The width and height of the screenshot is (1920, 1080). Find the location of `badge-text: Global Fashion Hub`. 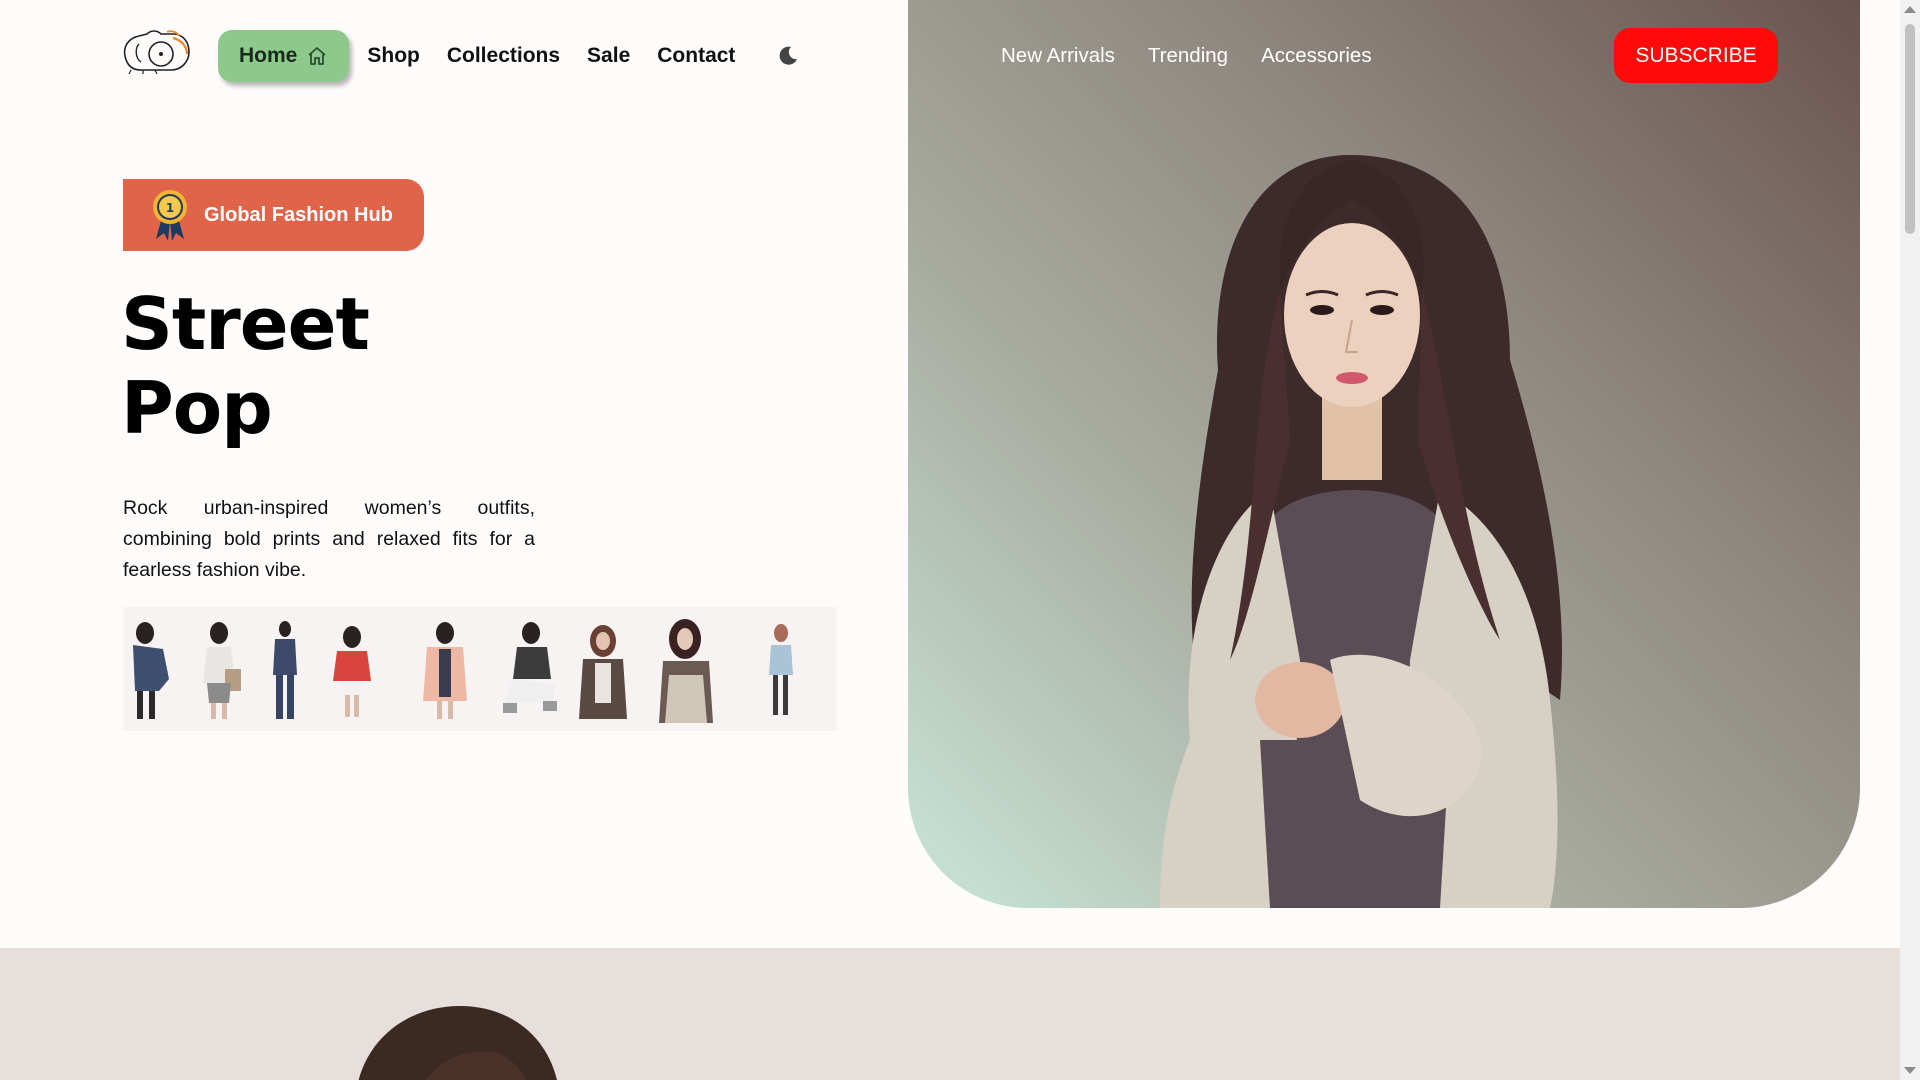

badge-text: Global Fashion Hub is located at coordinates (298, 214).